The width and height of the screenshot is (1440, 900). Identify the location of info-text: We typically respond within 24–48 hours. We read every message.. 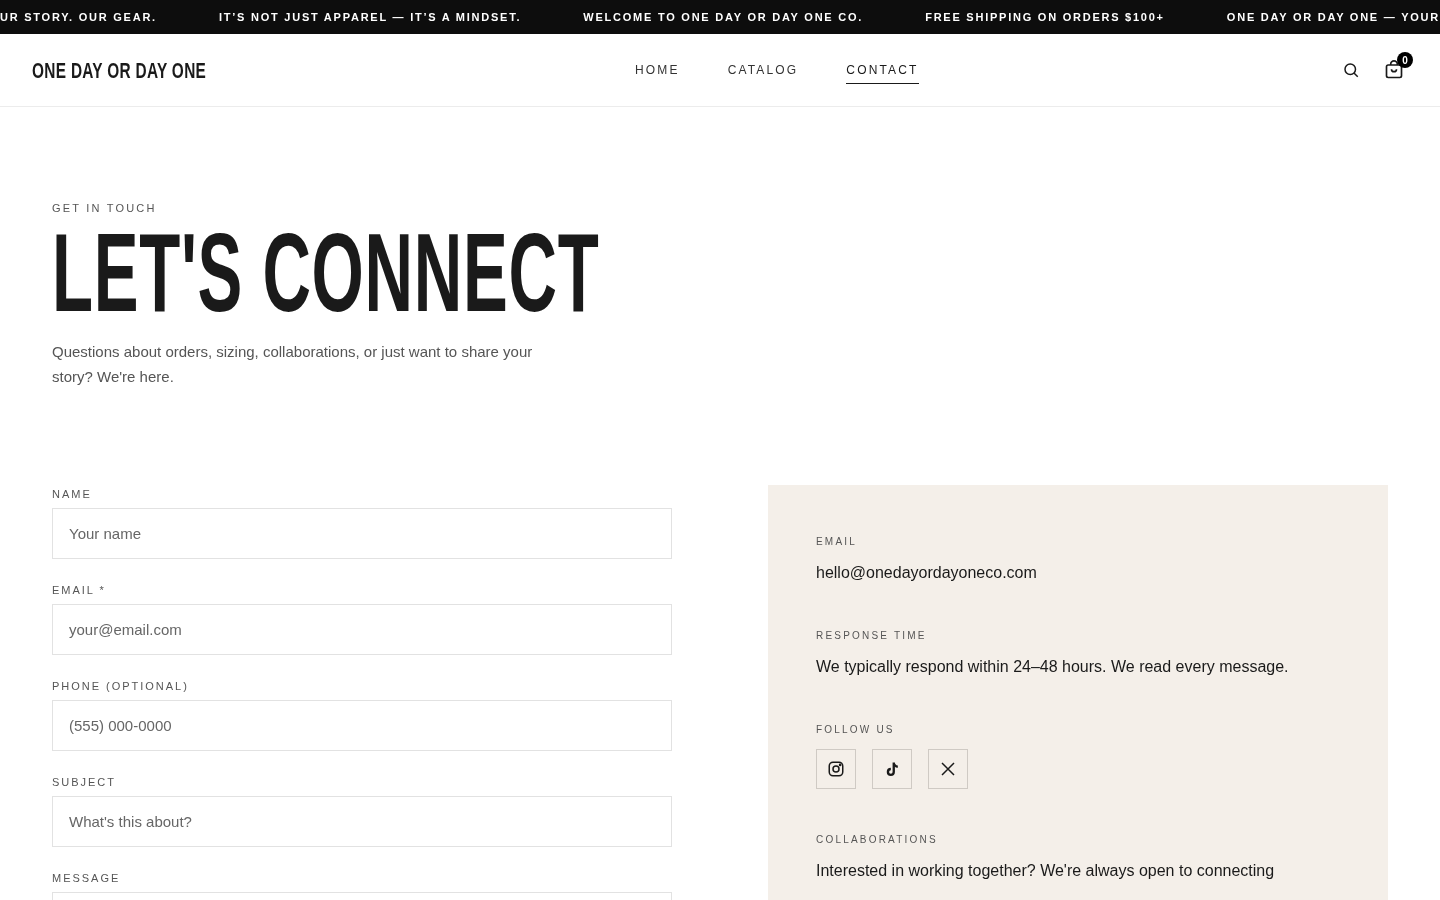
(1053, 666).